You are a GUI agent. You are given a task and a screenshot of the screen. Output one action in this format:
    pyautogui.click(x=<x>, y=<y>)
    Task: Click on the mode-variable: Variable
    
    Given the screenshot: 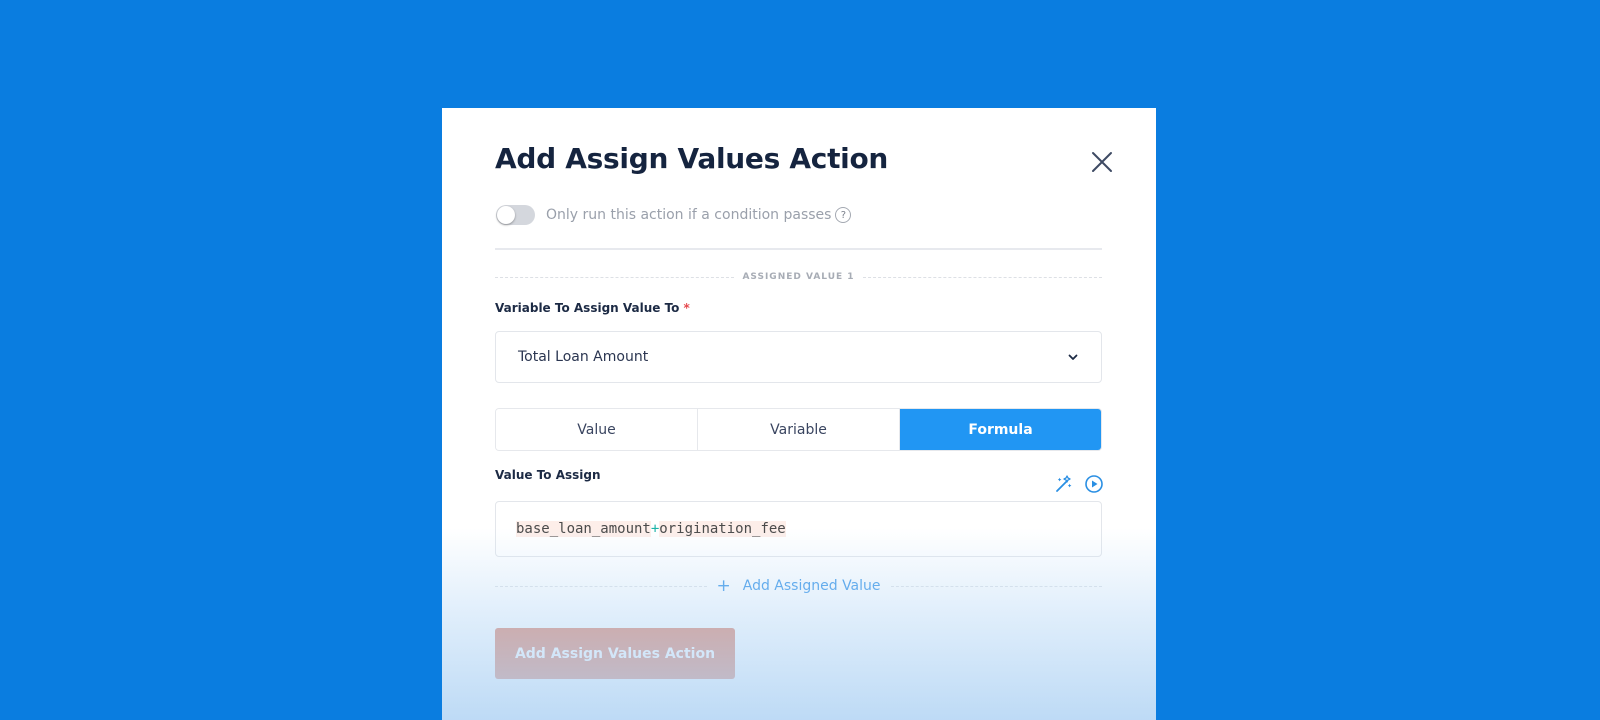 What is the action you would take?
    pyautogui.click(x=799, y=429)
    